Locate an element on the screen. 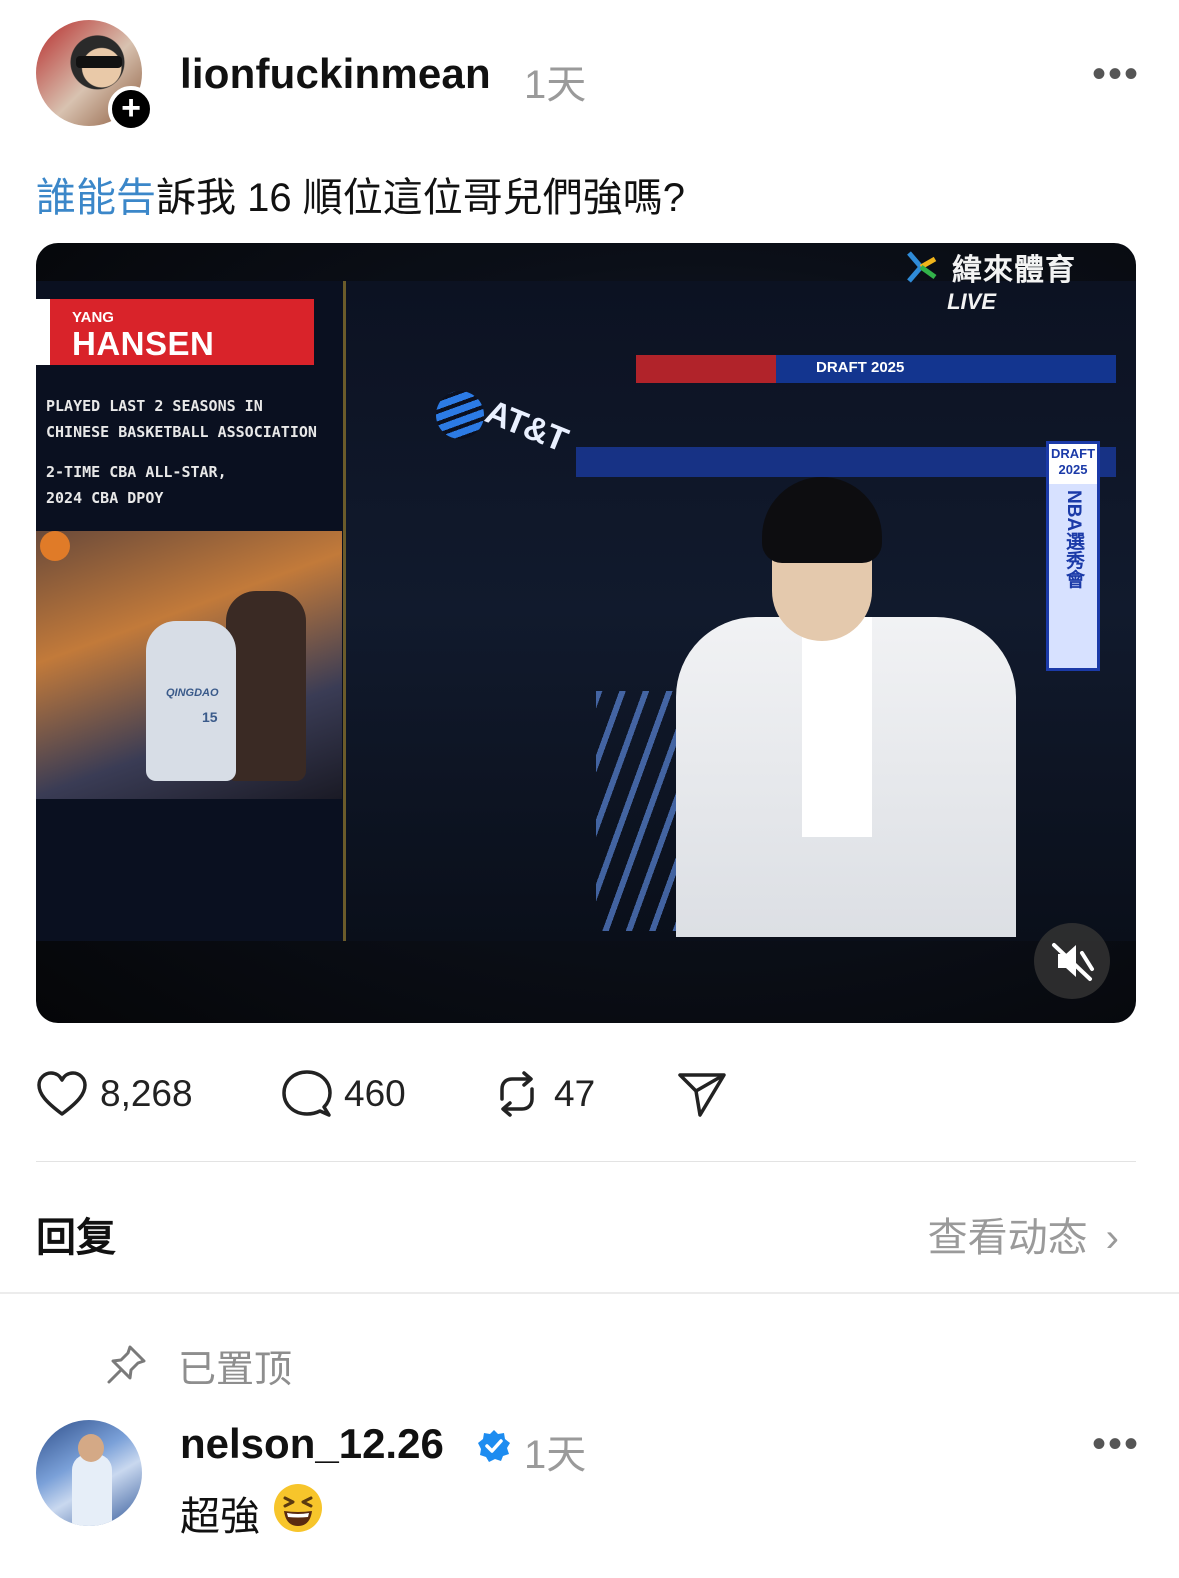 The width and height of the screenshot is (1179, 1578). broadcaster-logo-icon is located at coordinates (922, 267).